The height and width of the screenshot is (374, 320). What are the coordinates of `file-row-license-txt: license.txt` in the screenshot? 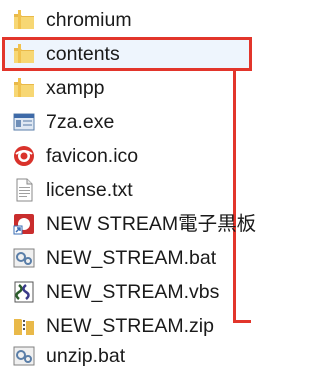 It's located at (125, 190).